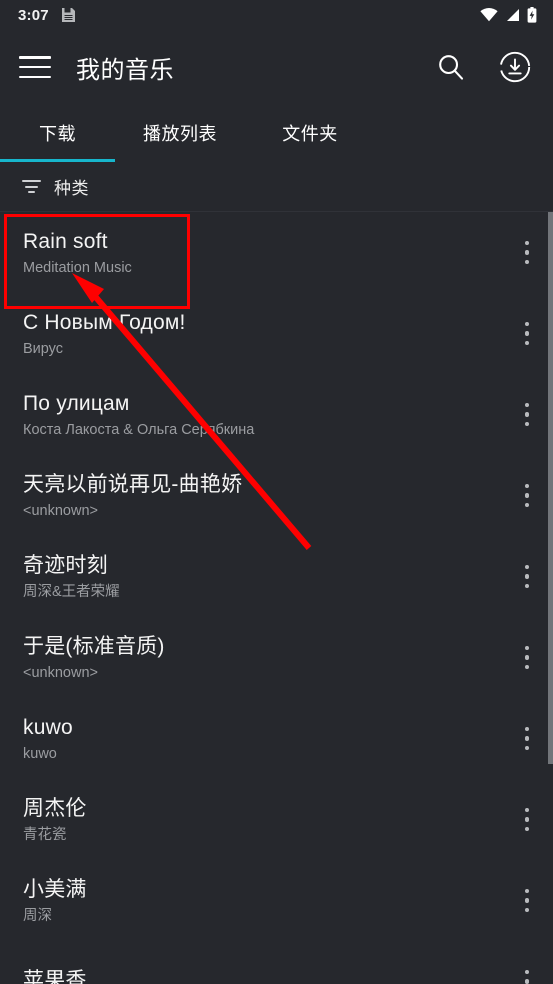 Image resolution: width=553 pixels, height=984 pixels. I want to click on tab-downloads: 下载, so click(57, 133).